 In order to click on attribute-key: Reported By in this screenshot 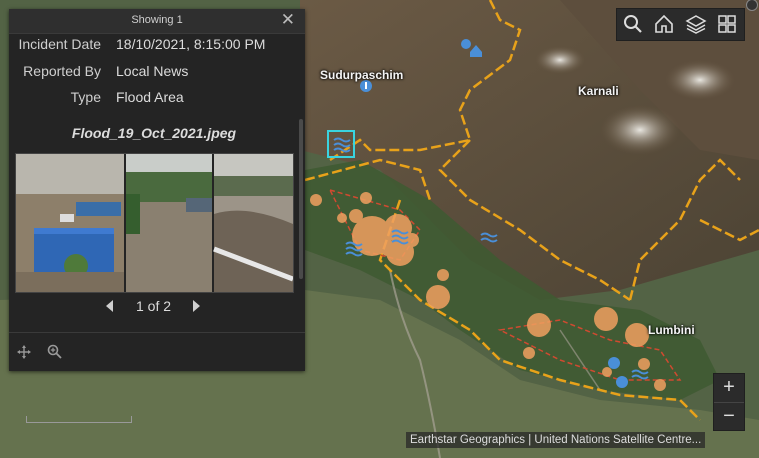, I will do `click(62, 71)`.